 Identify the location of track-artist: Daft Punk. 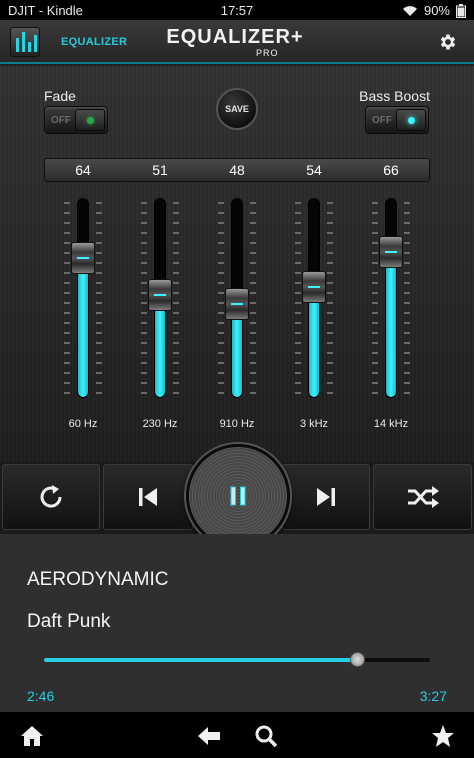
(69, 621).